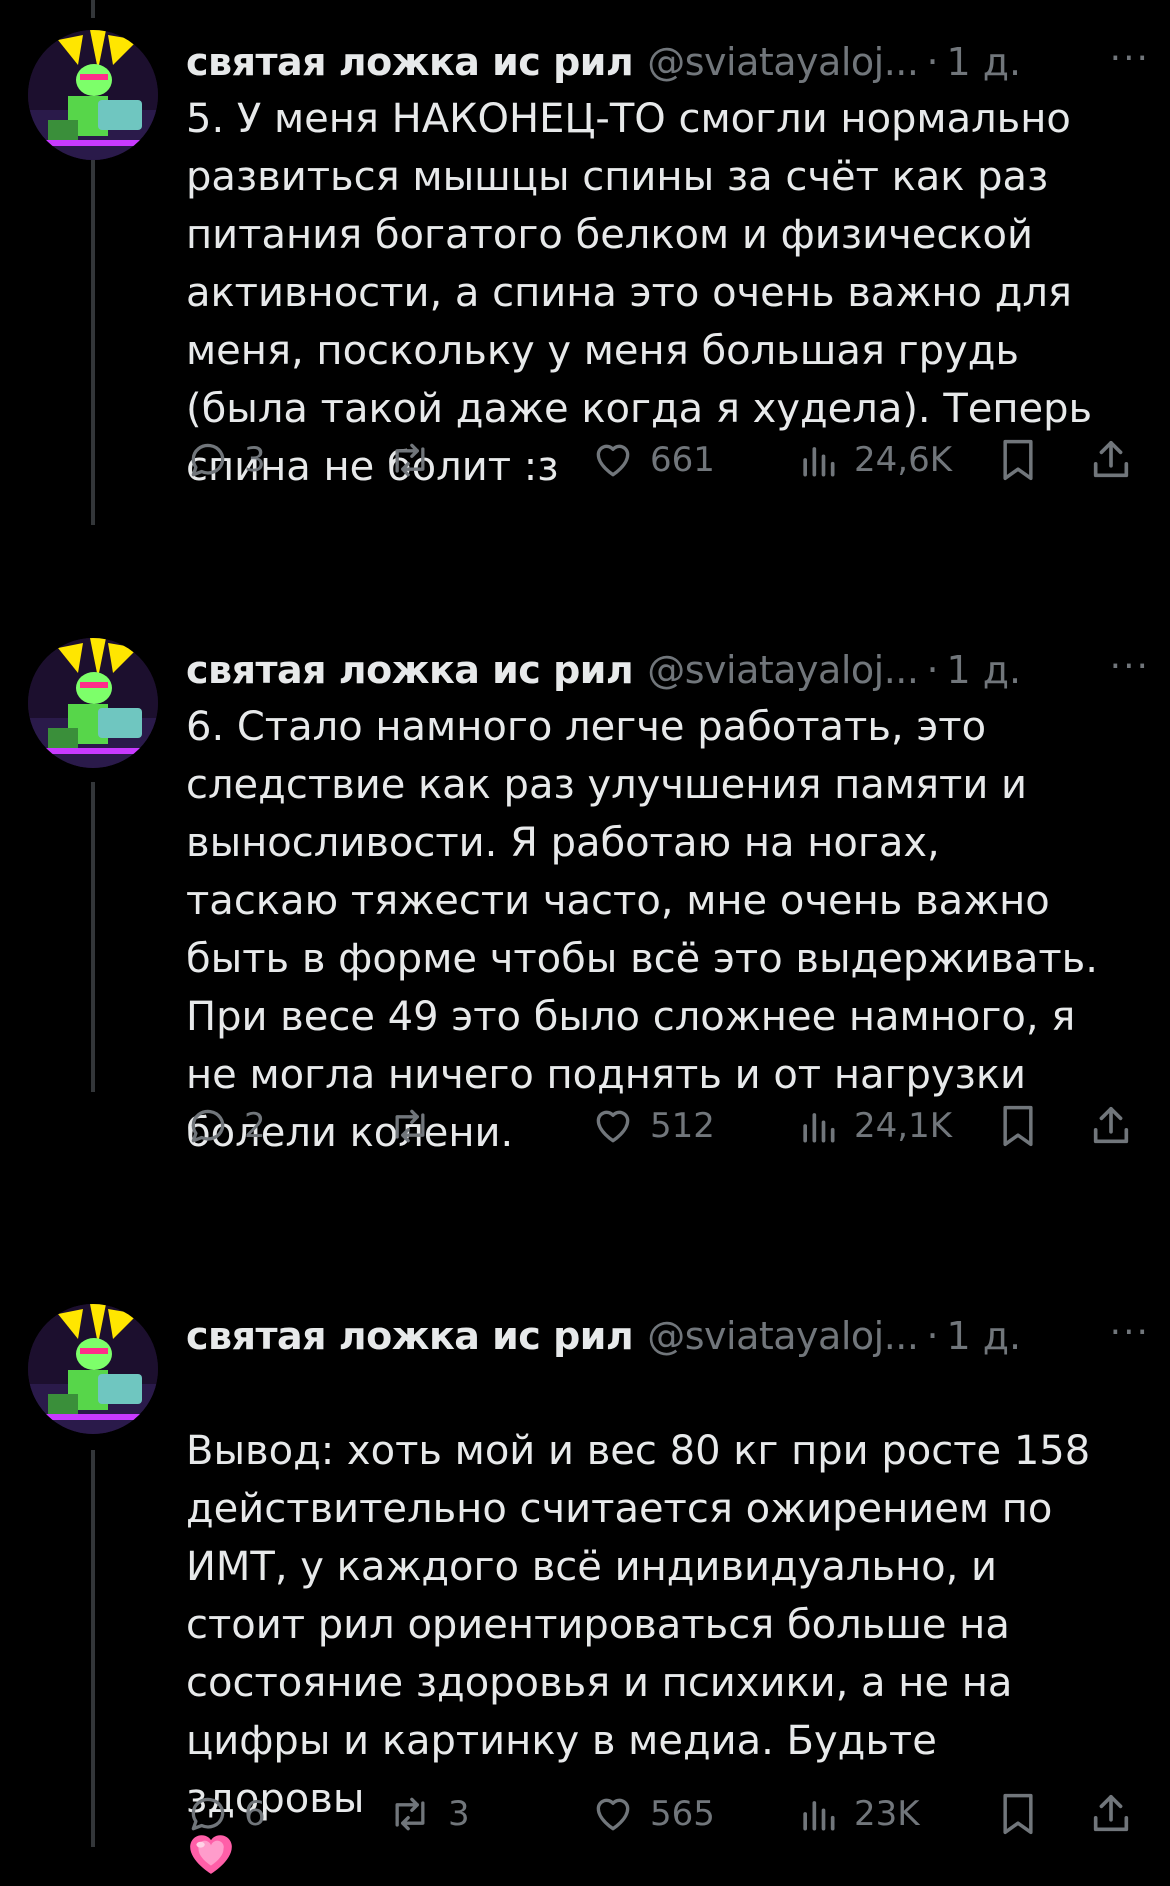 This screenshot has width=1170, height=1886. I want to click on reply-button: 2, so click(226, 1126).